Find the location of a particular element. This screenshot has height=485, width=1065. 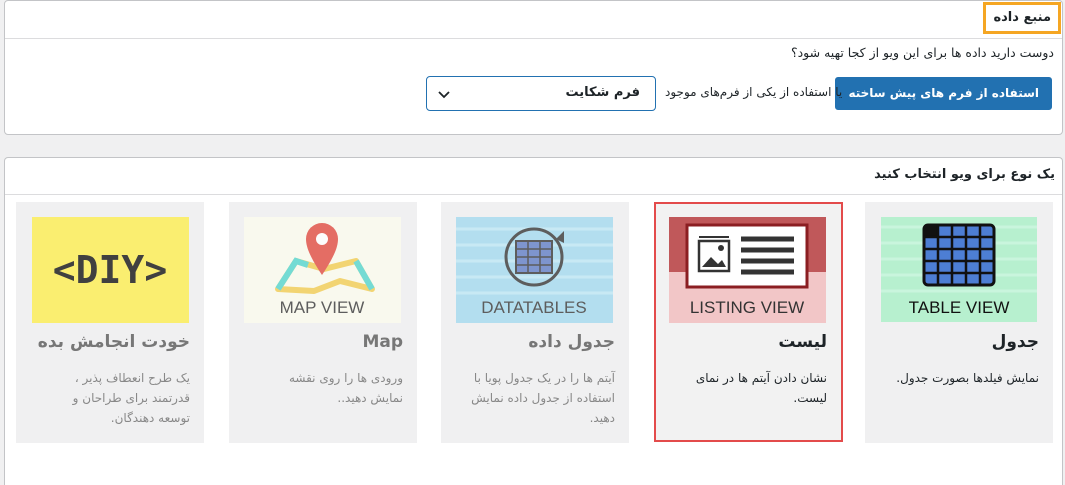

card-title-datatables: جدول داده is located at coordinates (571, 342).